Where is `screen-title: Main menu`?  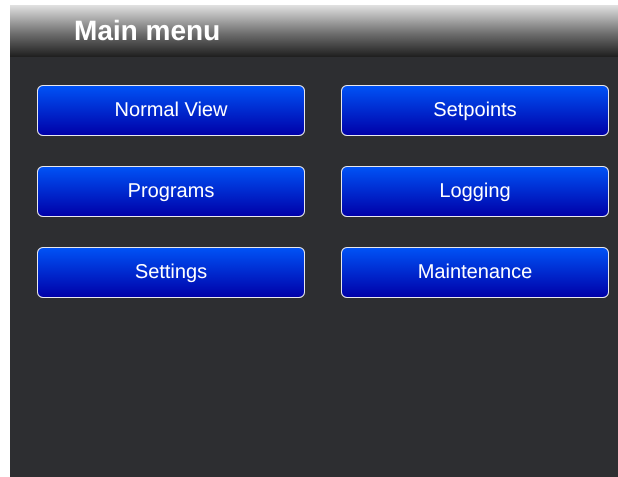 screen-title: Main menu is located at coordinates (147, 31).